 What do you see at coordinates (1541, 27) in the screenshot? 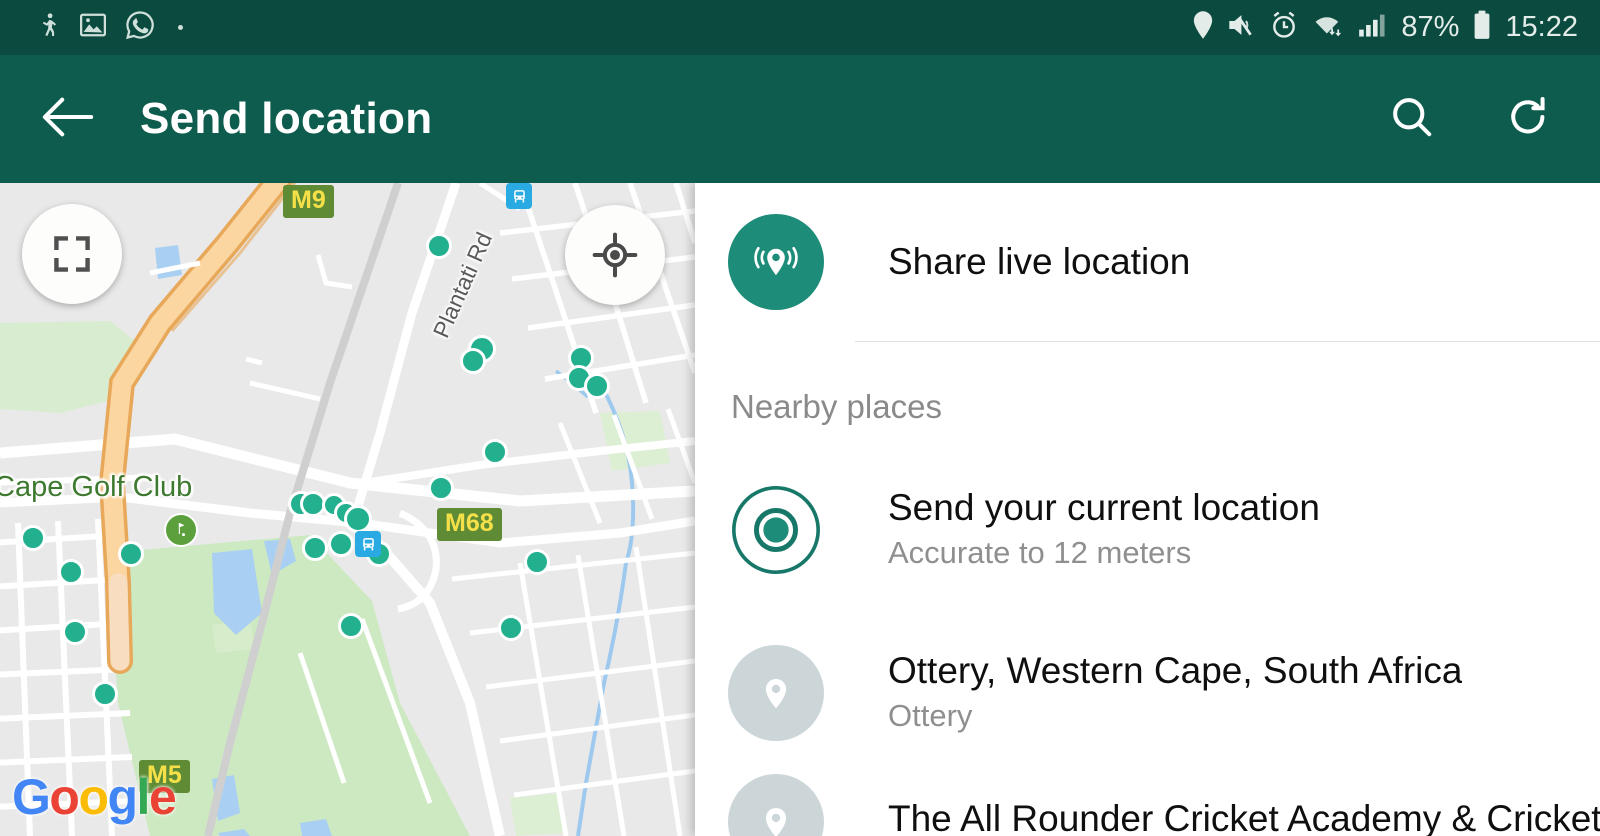
I see `clock-label: 15:22` at bounding box center [1541, 27].